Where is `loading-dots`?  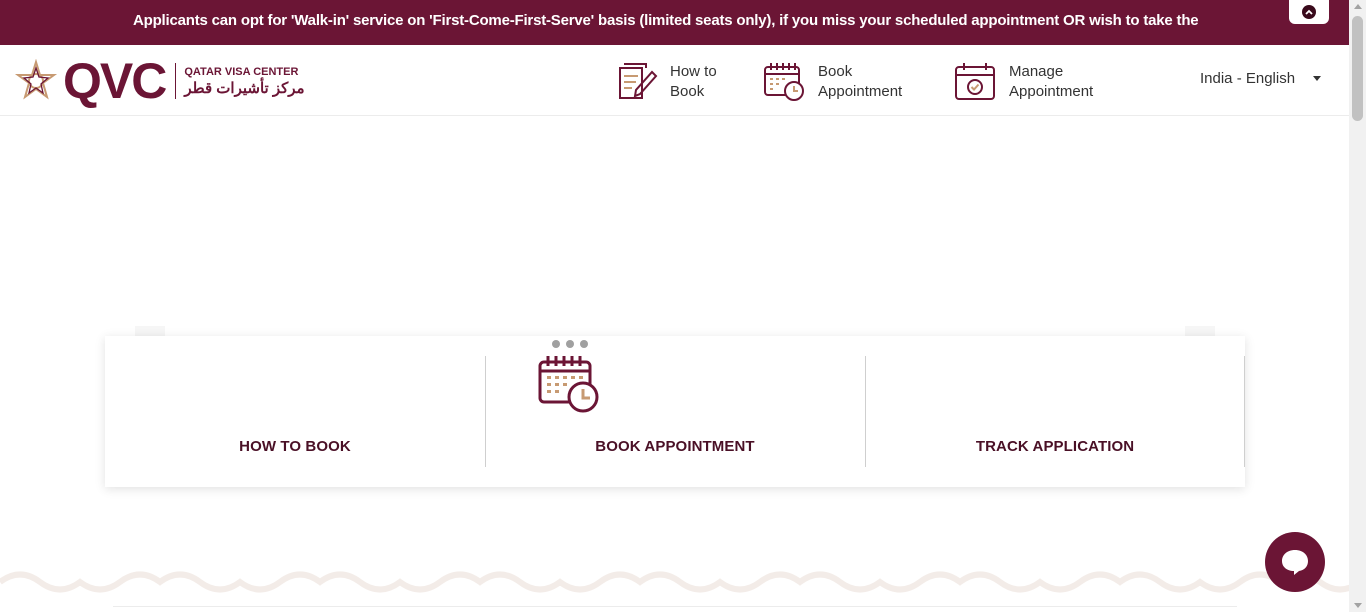
loading-dots is located at coordinates (570, 344).